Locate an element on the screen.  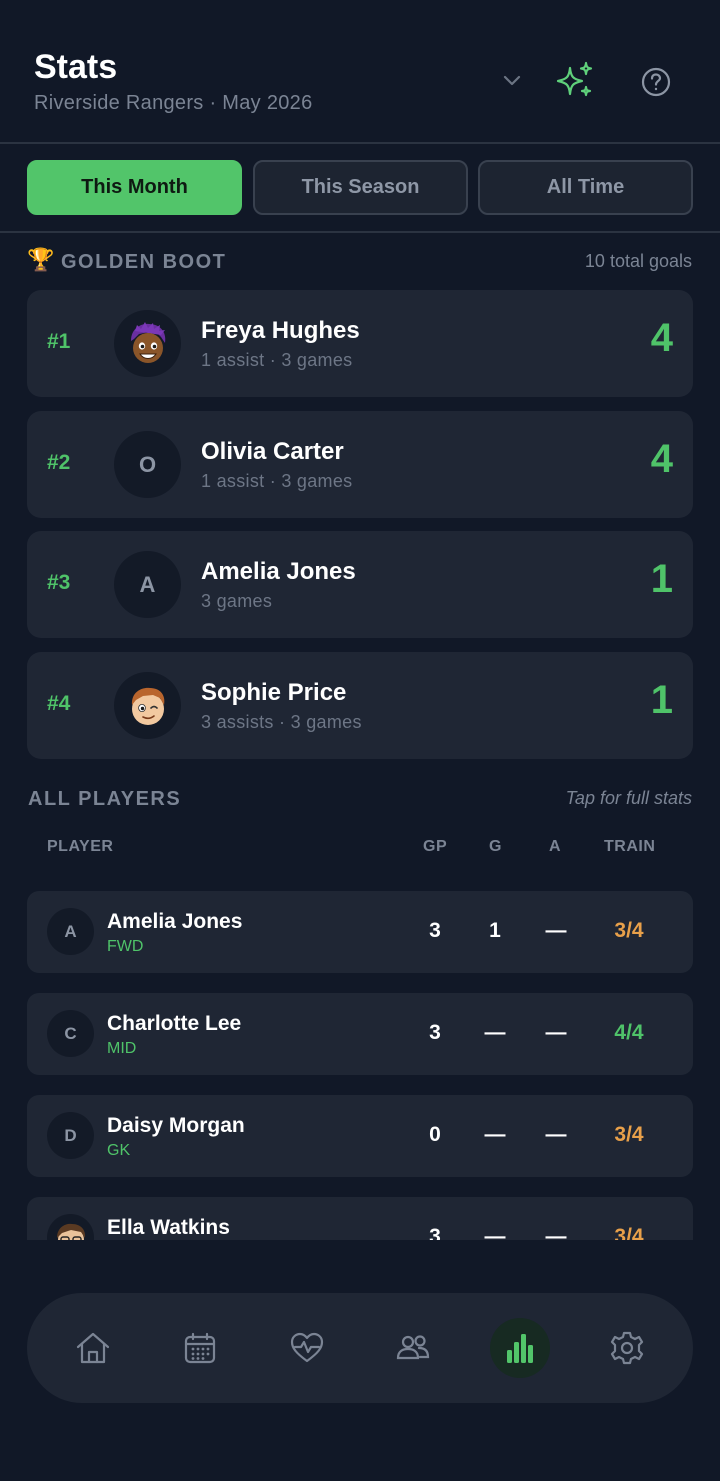
help-icon is located at coordinates (656, 82).